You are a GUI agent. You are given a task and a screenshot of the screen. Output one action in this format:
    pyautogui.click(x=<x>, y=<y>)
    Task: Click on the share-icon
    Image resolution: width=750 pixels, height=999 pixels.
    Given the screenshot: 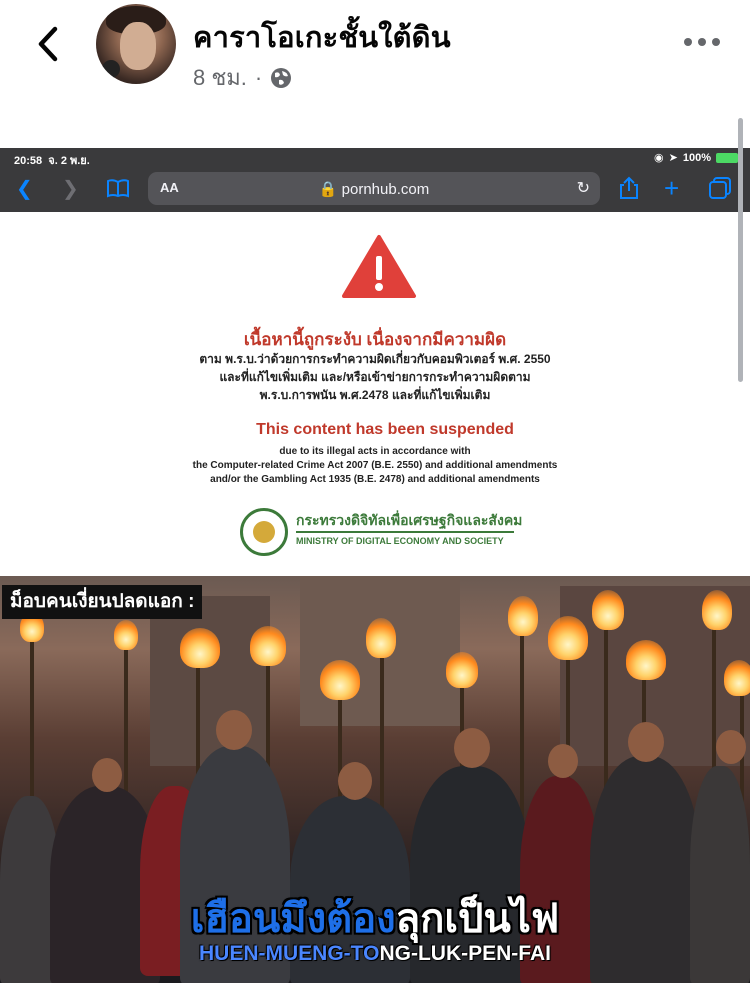 What is the action you would take?
    pyautogui.click(x=629, y=187)
    